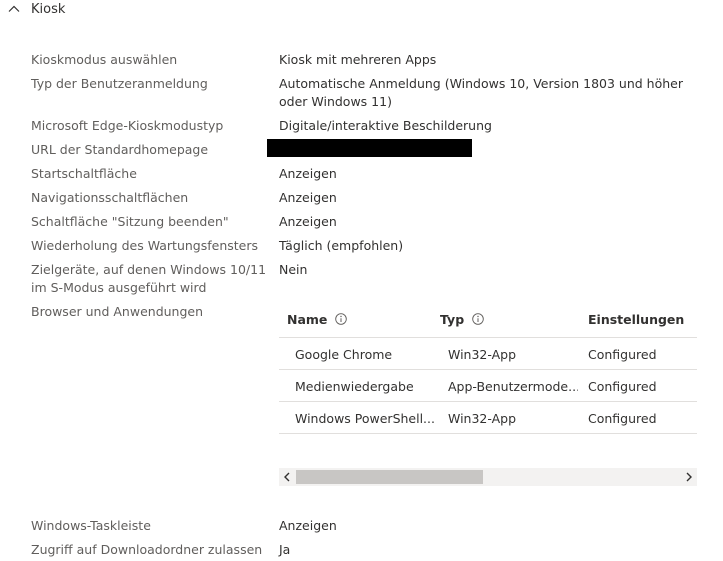 This screenshot has width=723, height=561. Describe the element at coordinates (119, 83) in the screenshot. I see `setting-label: Typ der Benutzeranmeldung` at that location.